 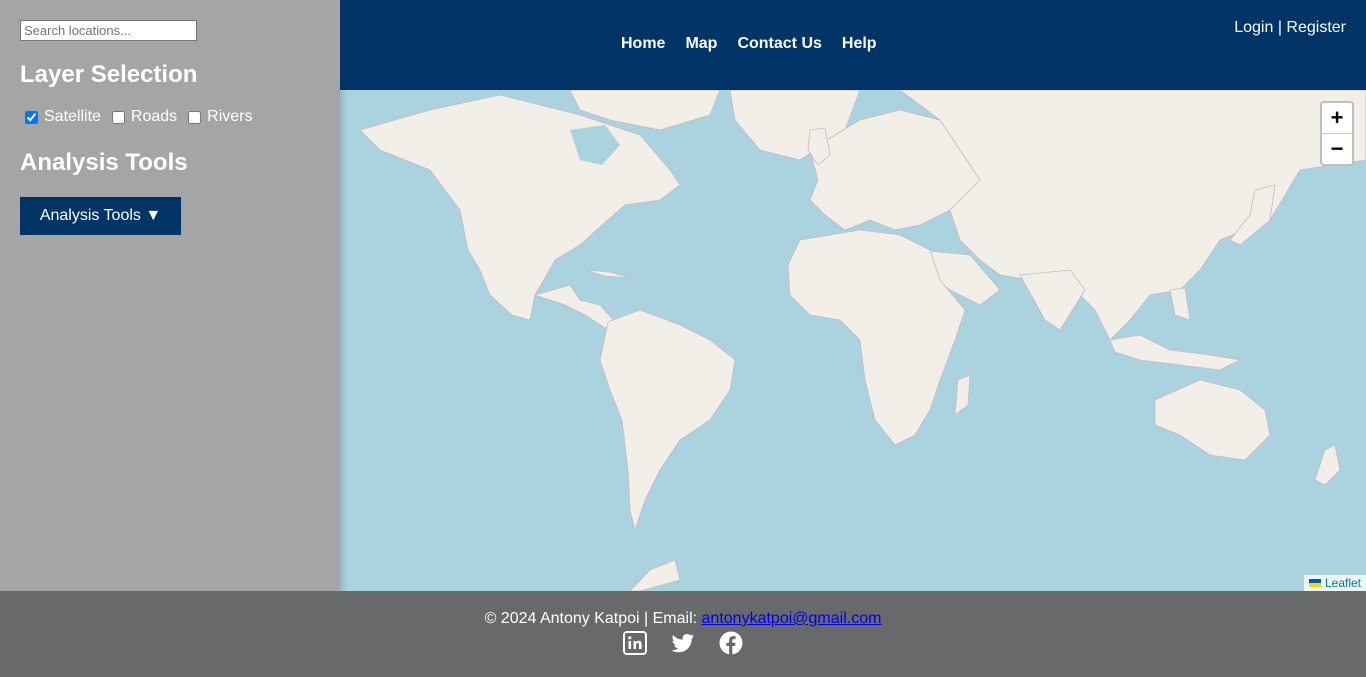 I want to click on search-input, so click(x=108, y=30).